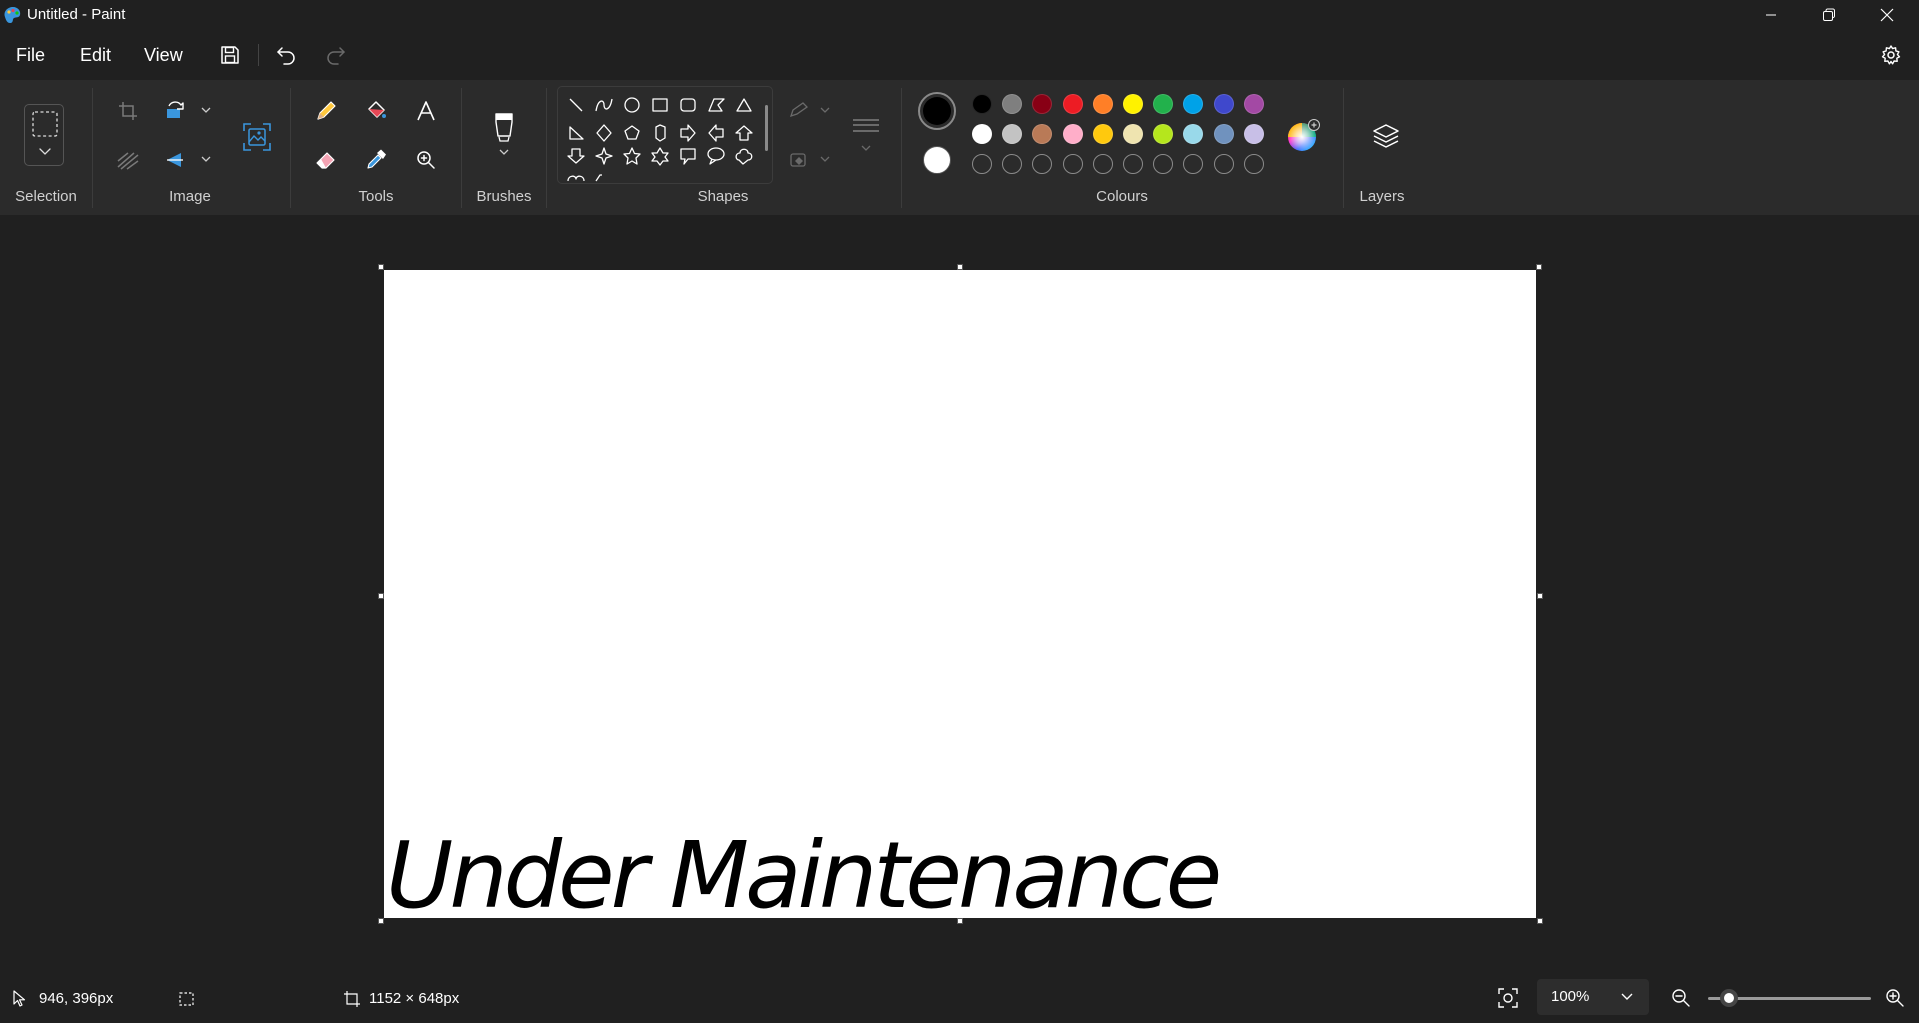 This screenshot has width=1919, height=1023. I want to click on selection-tool-button, so click(44, 135).